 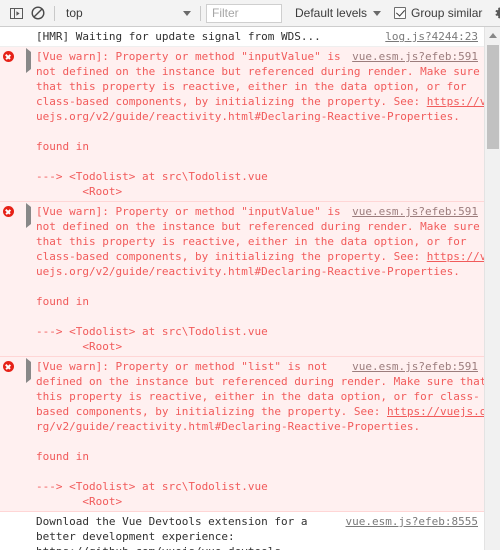 I want to click on scrollbar-thumb, so click(x=493, y=97).